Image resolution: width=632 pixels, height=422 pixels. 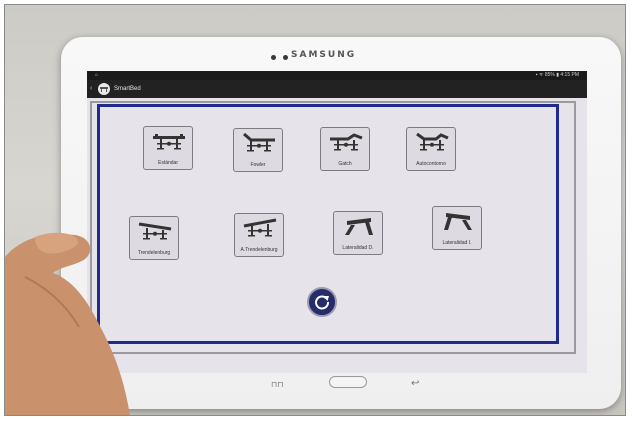 I want to click on position-button-trendelenburg: Trendelenburg, so click(x=154, y=238).